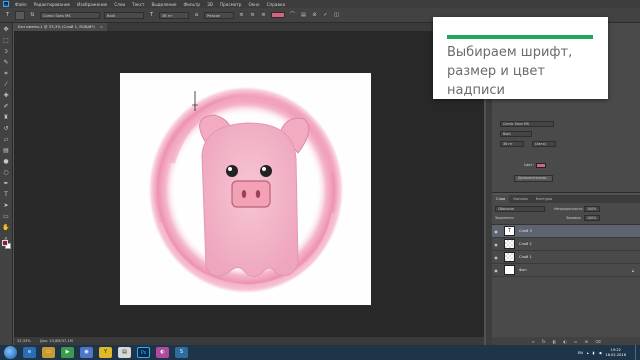  What do you see at coordinates (6, 183) in the screenshot?
I see `pen-tool-icon: ✒` at bounding box center [6, 183].